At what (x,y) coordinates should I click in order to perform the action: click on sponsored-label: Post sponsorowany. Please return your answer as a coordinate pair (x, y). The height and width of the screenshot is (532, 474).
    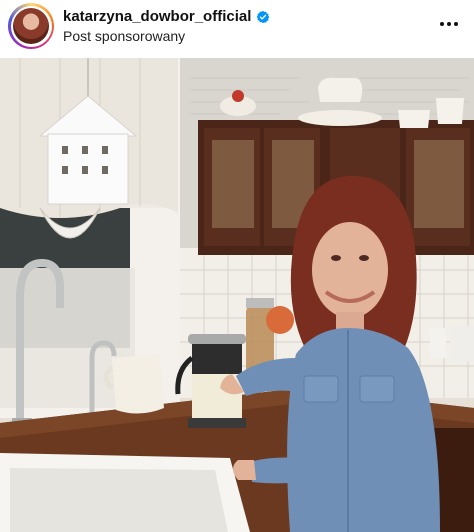
    Looking at the image, I should click on (166, 36).